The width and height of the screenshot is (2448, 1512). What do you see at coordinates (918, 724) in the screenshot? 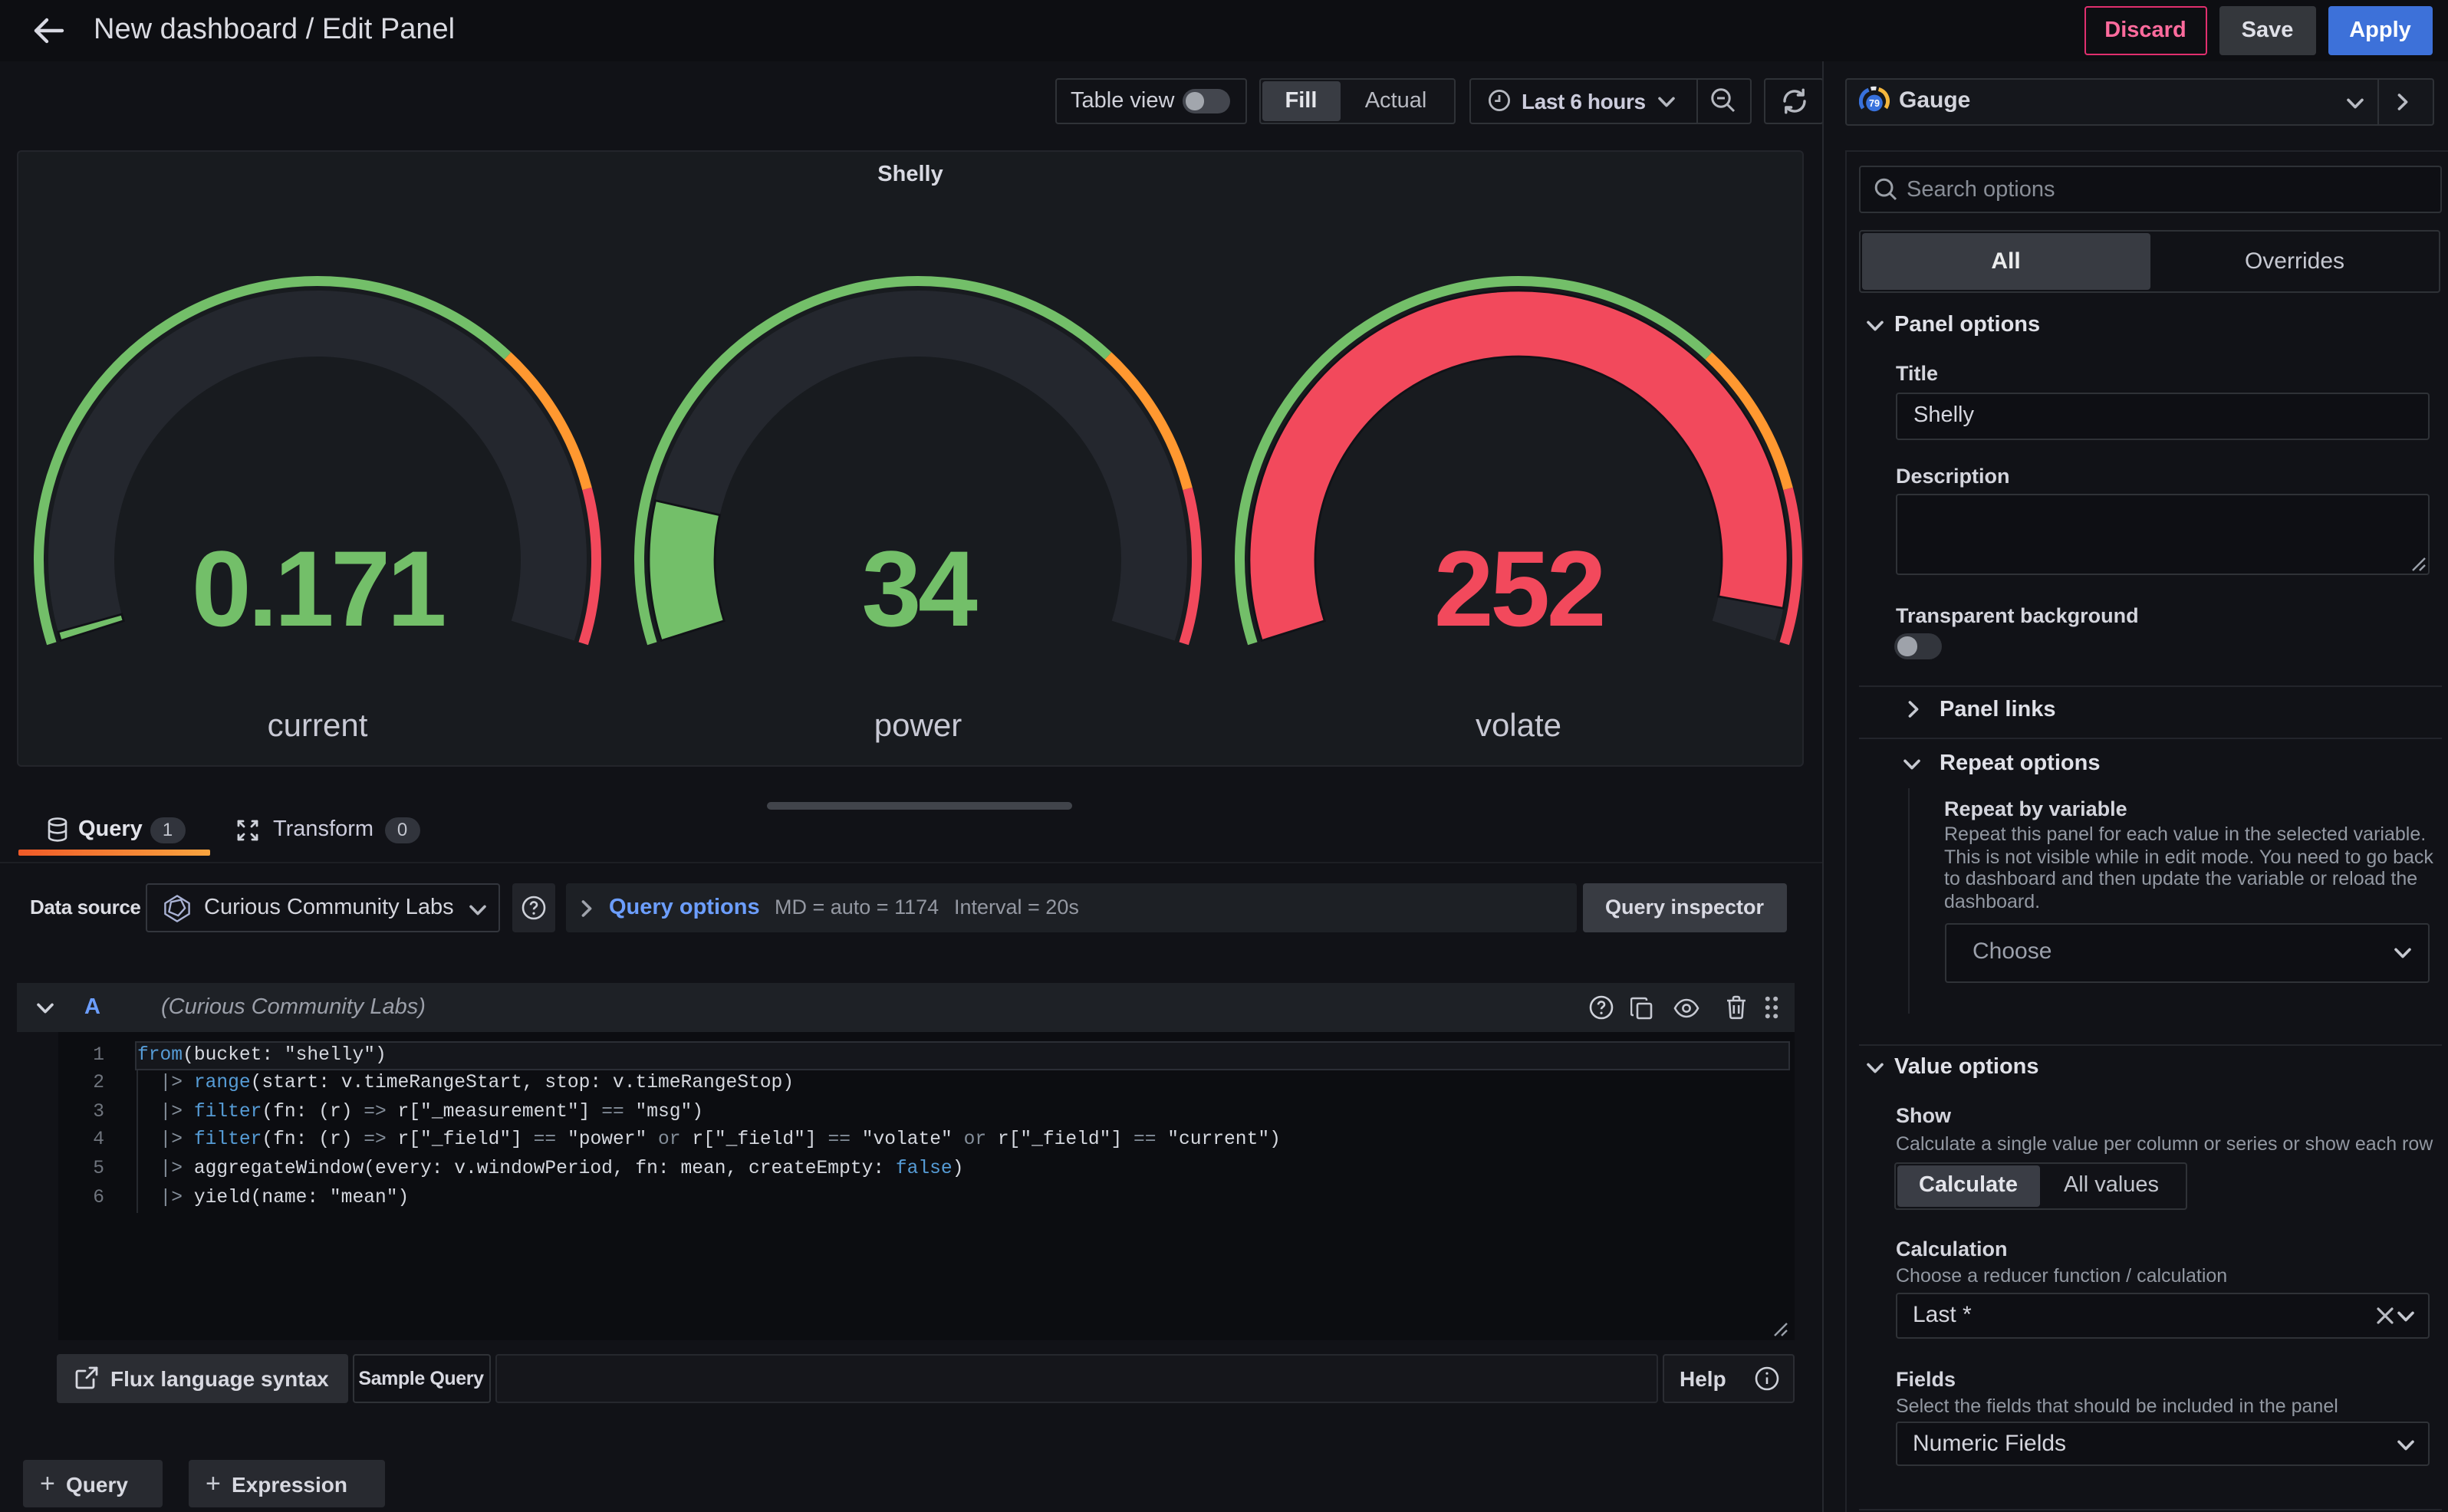
I see `svg-text: power` at bounding box center [918, 724].